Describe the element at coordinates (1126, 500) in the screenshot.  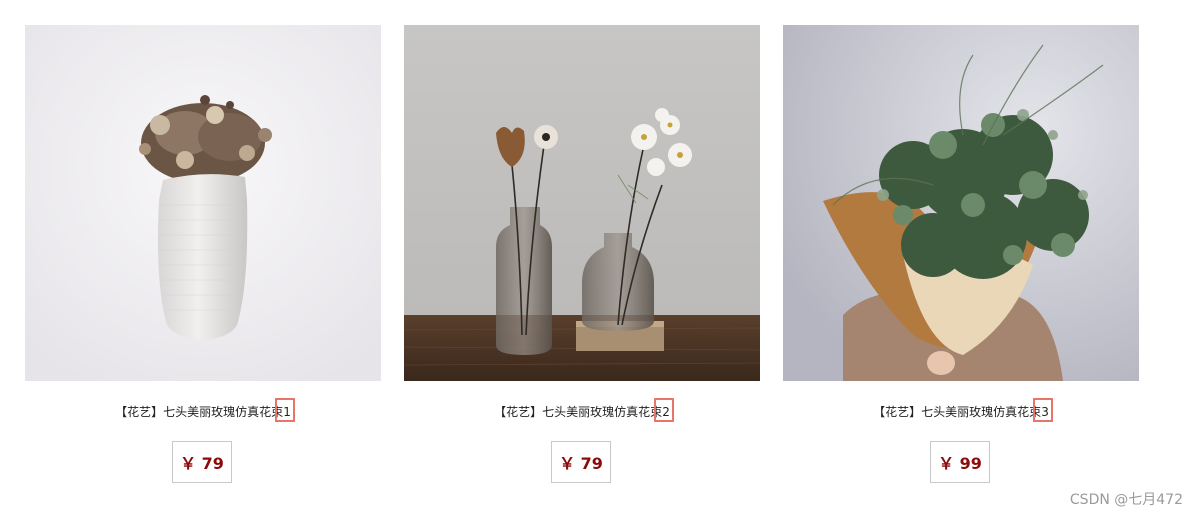
I see `watermark: CSDN @七月472` at that location.